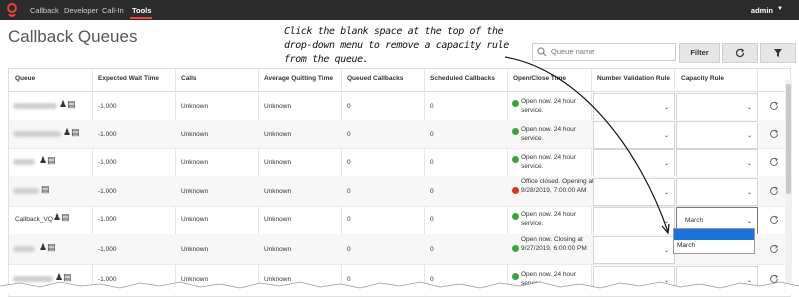 This screenshot has height=297, width=799. I want to click on nav-callback: Callback, so click(44, 10).